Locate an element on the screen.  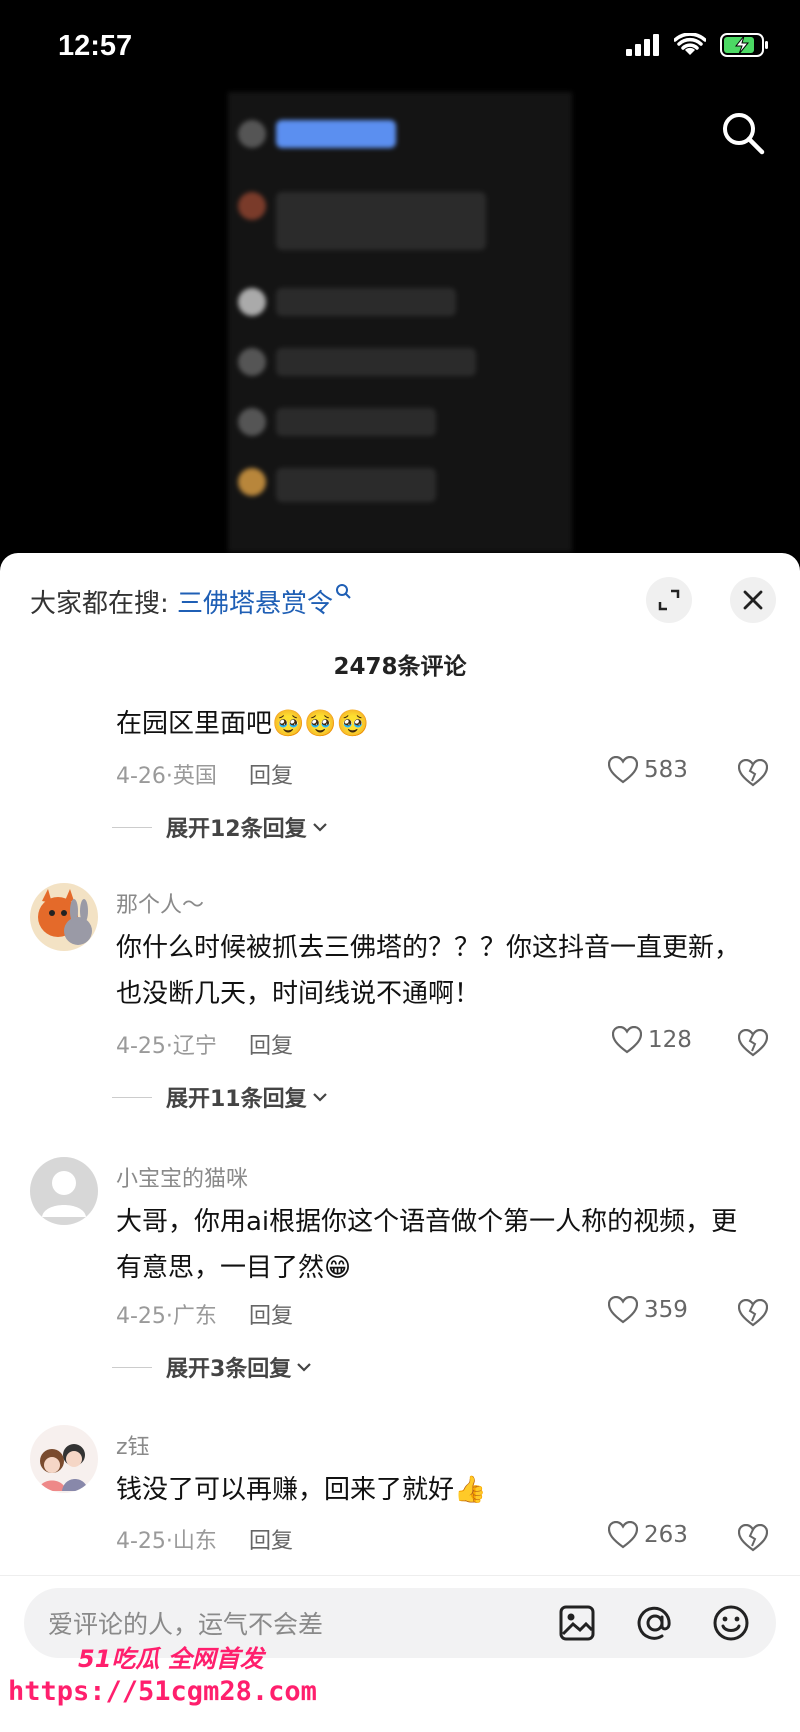
close-button is located at coordinates (753, 600).